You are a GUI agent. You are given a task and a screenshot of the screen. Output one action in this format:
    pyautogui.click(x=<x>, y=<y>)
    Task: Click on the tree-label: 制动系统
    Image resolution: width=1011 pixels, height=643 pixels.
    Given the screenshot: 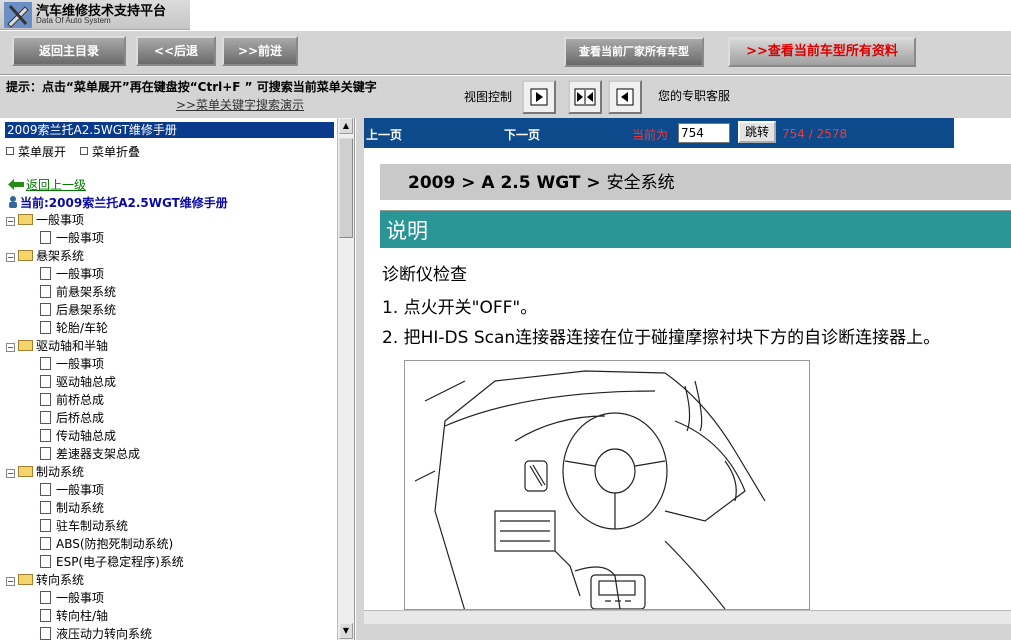 What is the action you would take?
    pyautogui.click(x=80, y=508)
    